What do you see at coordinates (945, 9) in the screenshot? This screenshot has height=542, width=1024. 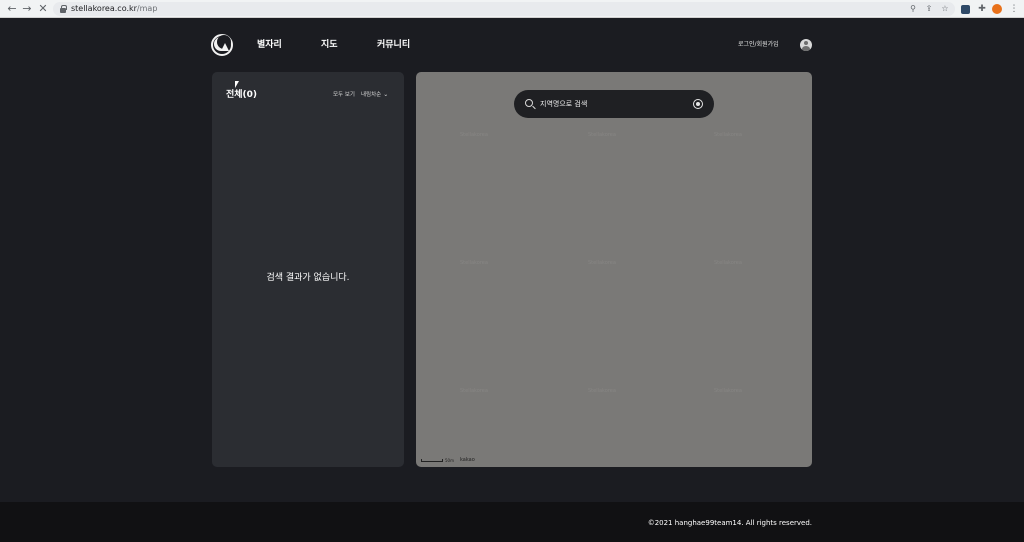 I see `star-icon: ☆` at bounding box center [945, 9].